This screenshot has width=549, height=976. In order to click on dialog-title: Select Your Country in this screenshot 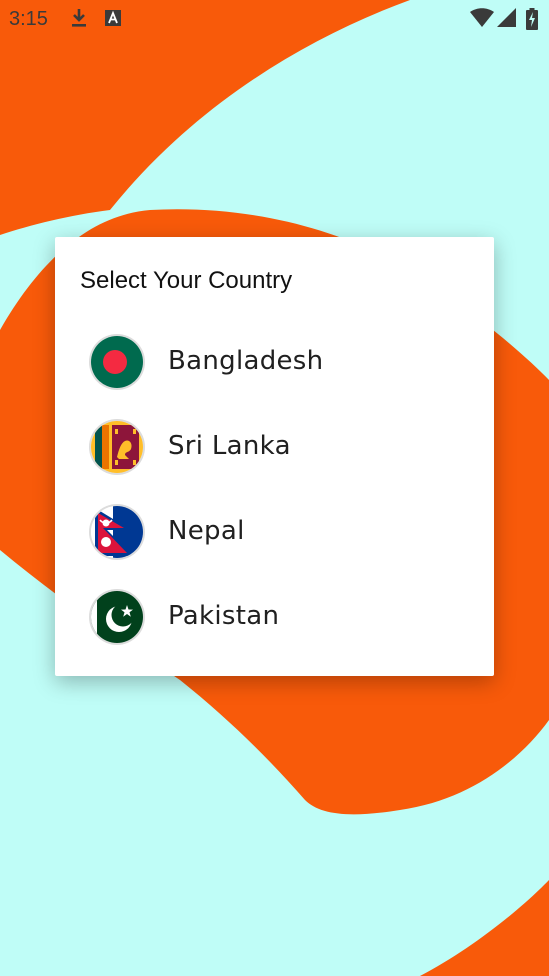, I will do `click(186, 280)`.